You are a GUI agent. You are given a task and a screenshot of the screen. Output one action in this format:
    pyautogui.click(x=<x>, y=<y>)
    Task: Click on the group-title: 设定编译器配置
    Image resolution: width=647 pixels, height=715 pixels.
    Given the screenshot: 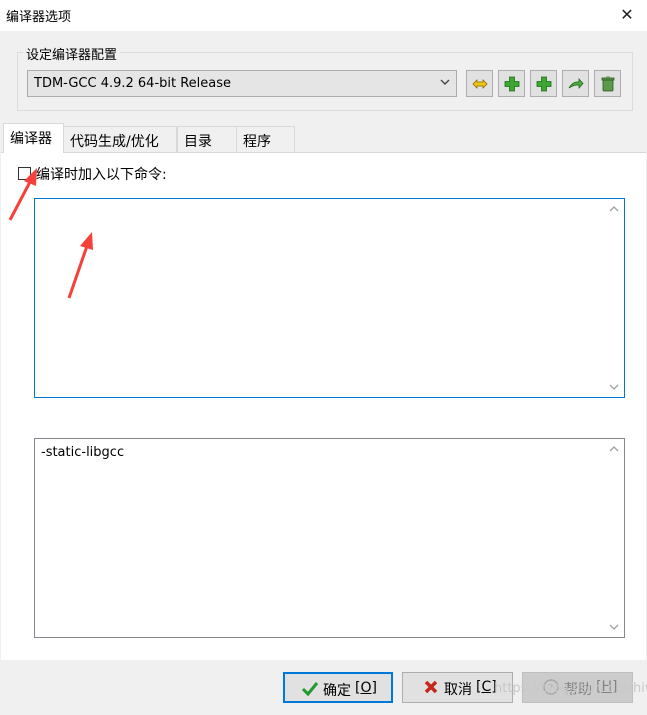 What is the action you would take?
    pyautogui.click(x=72, y=53)
    